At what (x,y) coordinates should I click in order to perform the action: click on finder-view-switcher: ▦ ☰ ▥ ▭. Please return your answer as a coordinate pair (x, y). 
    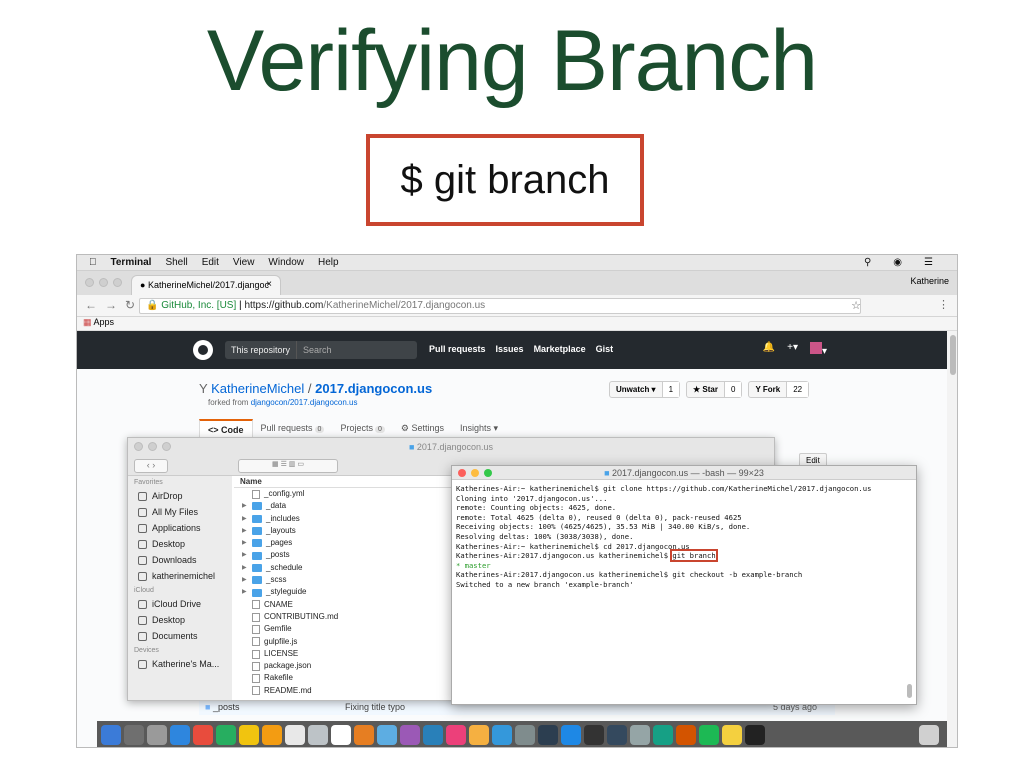
    Looking at the image, I should click on (288, 466).